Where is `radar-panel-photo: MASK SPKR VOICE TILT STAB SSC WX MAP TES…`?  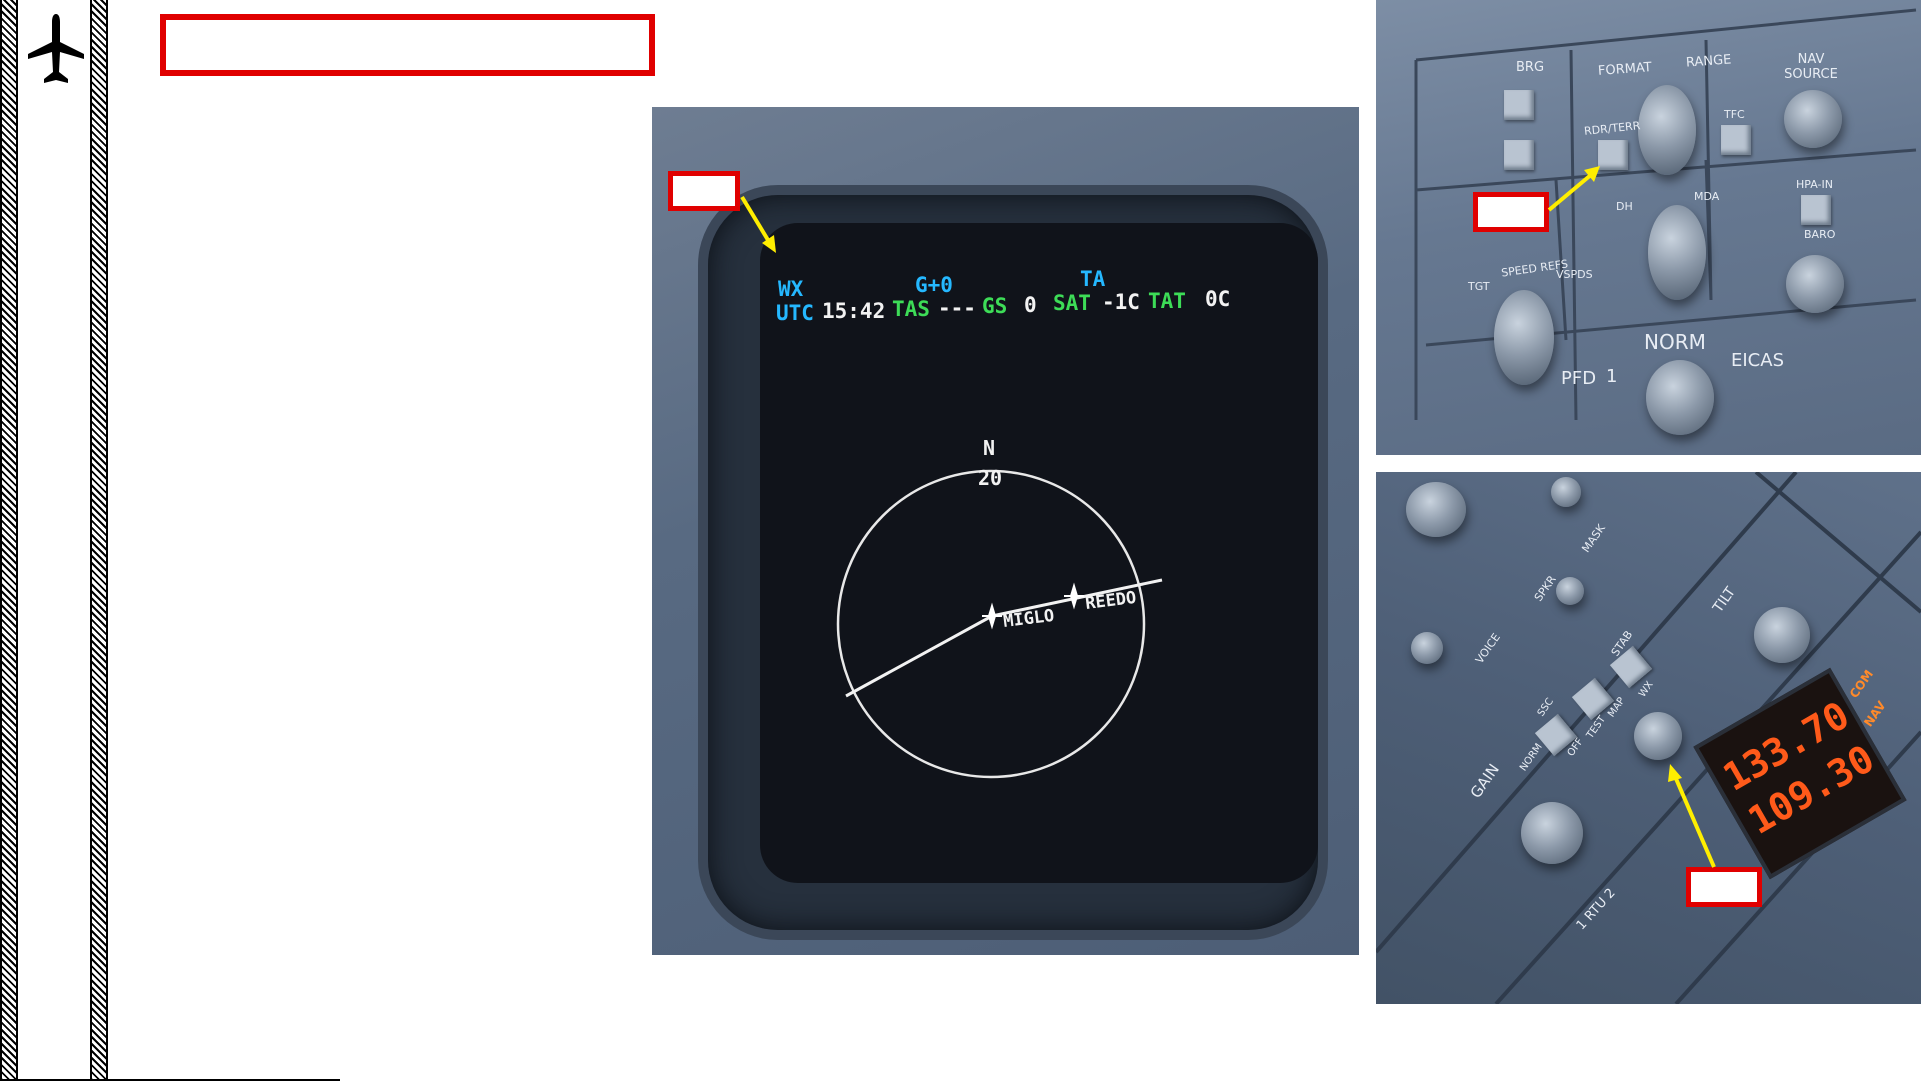 radar-panel-photo: MASK SPKR VOICE TILT STAB SSC WX MAP TES… is located at coordinates (1648, 738).